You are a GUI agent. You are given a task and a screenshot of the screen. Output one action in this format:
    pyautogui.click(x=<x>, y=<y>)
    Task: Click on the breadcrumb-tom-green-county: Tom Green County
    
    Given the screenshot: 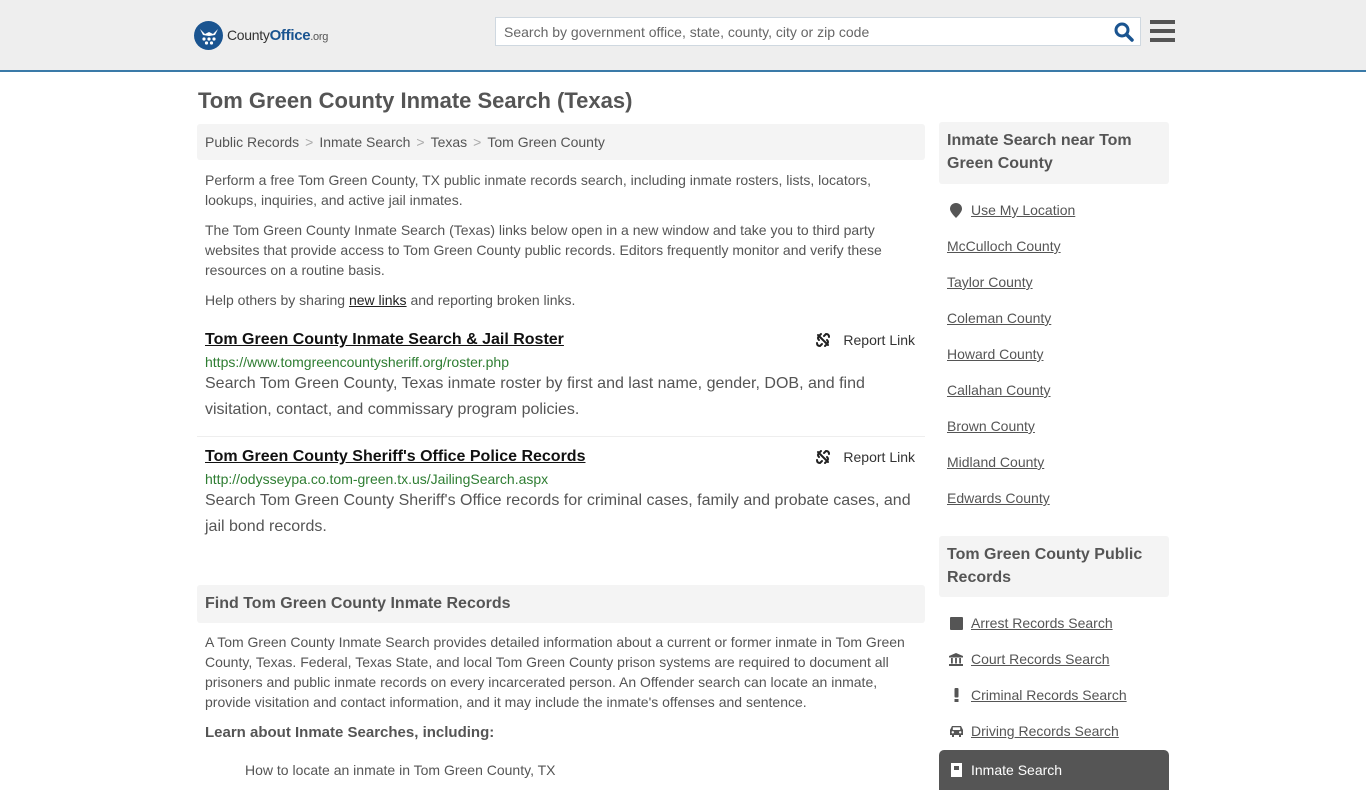 What is the action you would take?
    pyautogui.click(x=546, y=142)
    